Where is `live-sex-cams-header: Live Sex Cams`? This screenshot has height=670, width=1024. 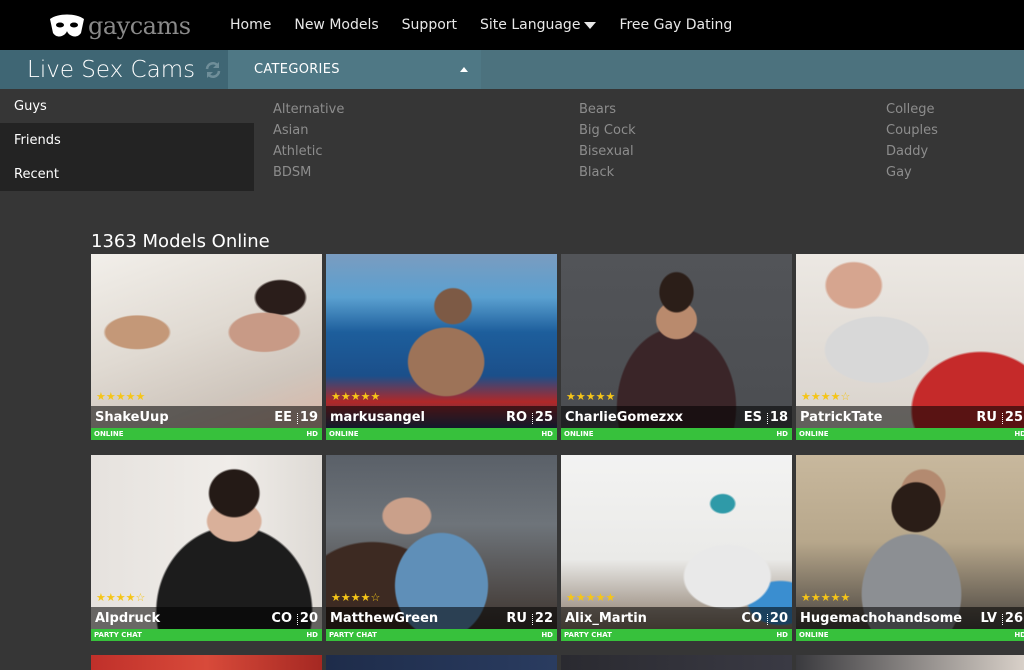
live-sex-cams-header: Live Sex Cams is located at coordinates (114, 69).